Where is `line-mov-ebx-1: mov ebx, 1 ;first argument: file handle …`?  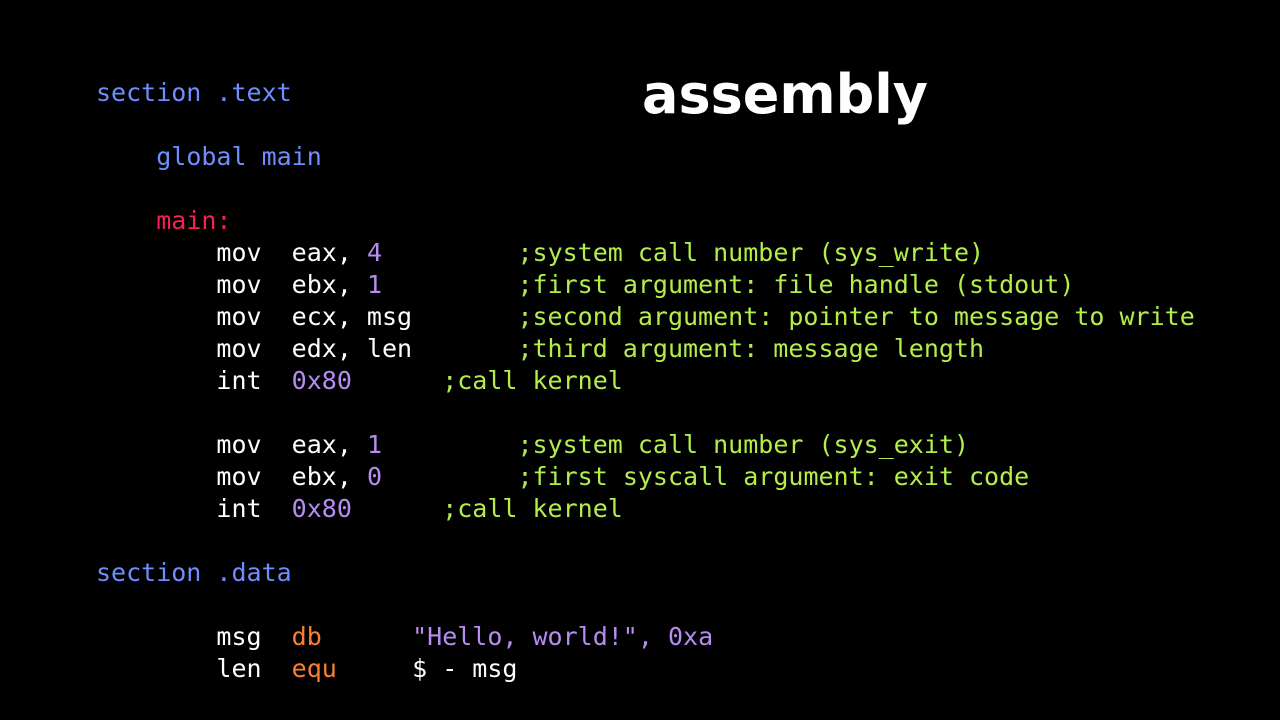 line-mov-ebx-1: mov ebx, 1 ;first argument: file handle … is located at coordinates (645, 285).